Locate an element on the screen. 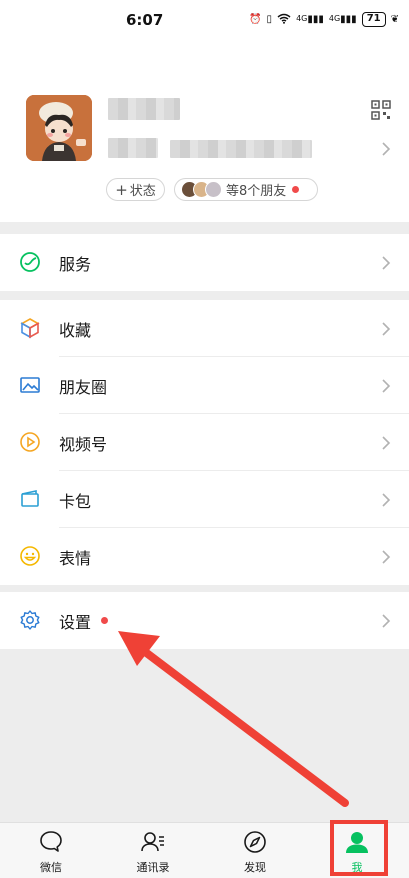 The image size is (409, 878). wifi-icon is located at coordinates (284, 20).